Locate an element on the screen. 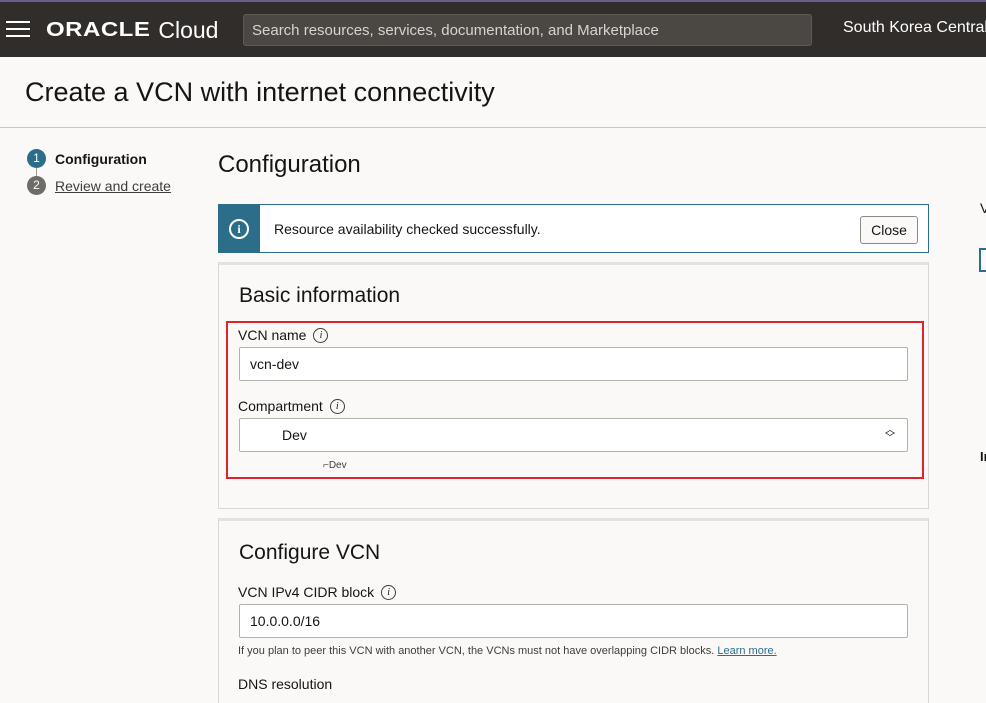 The height and width of the screenshot is (703, 986). learn-more-link: Learn more. is located at coordinates (746, 651).